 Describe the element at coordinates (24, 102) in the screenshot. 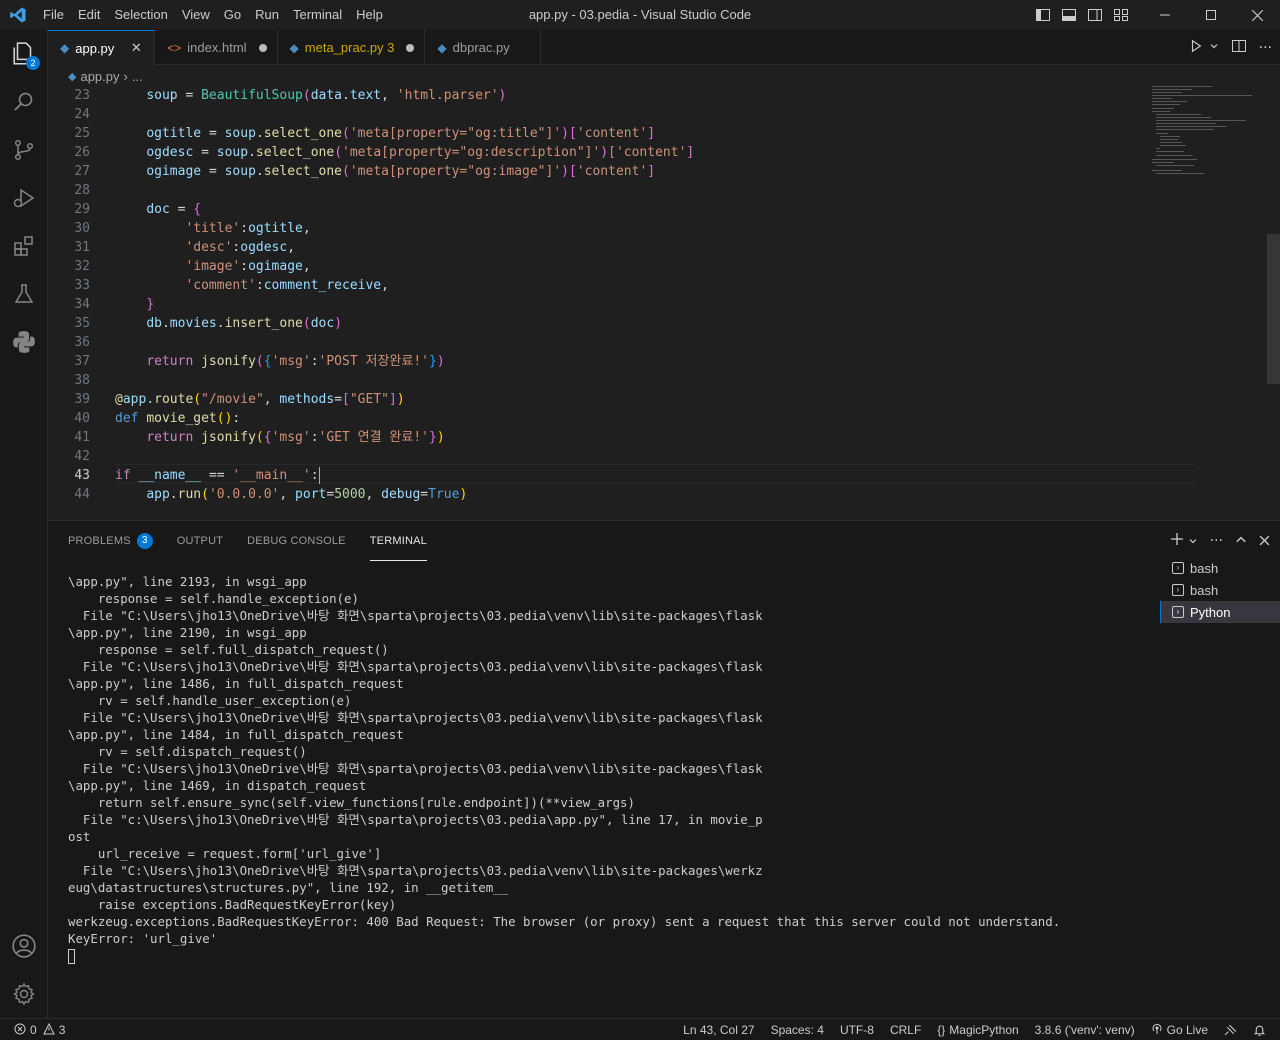

I see `search-icon` at that location.